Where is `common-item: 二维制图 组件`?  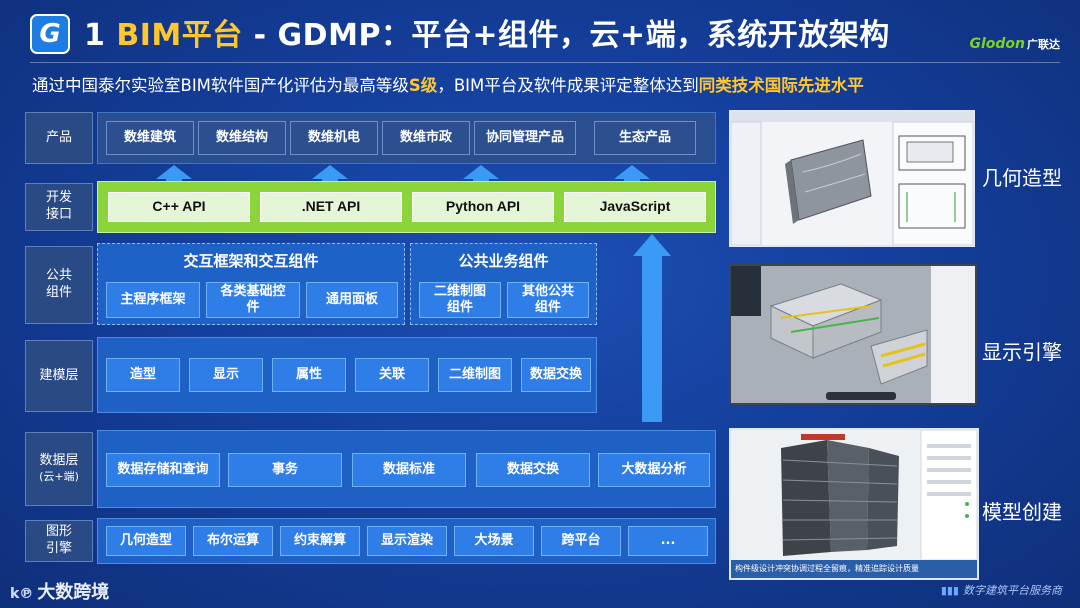
common-item: 二维制图 组件 is located at coordinates (460, 300).